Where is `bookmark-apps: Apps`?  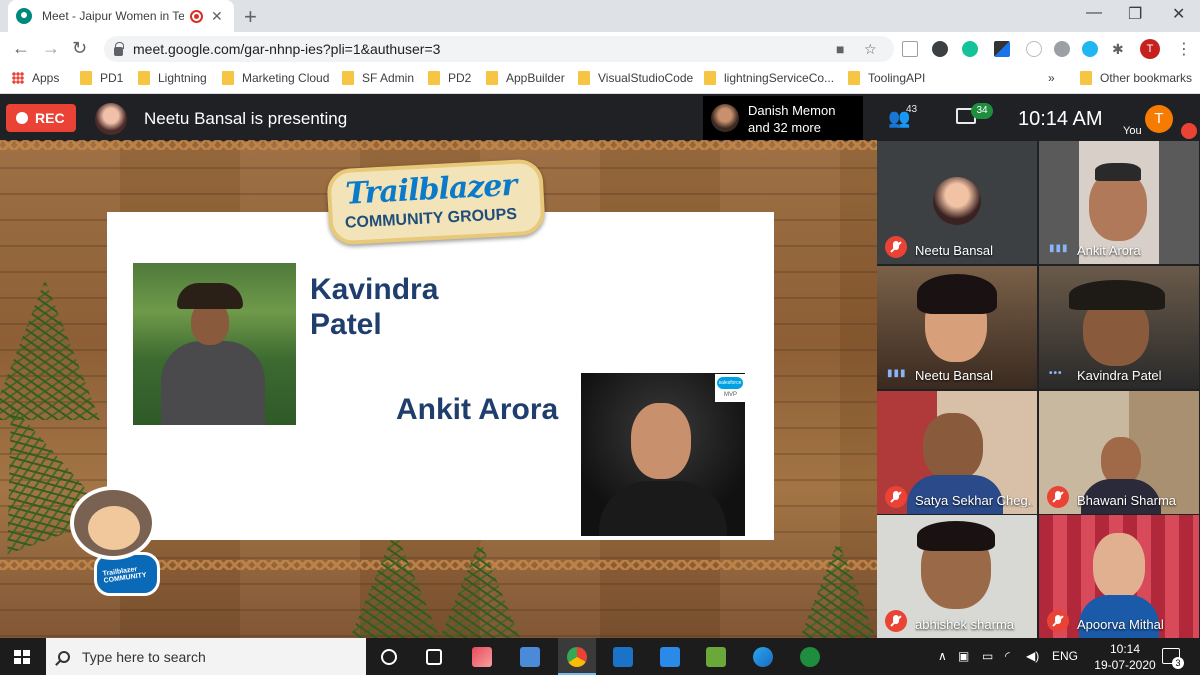 bookmark-apps: Apps is located at coordinates (35, 78).